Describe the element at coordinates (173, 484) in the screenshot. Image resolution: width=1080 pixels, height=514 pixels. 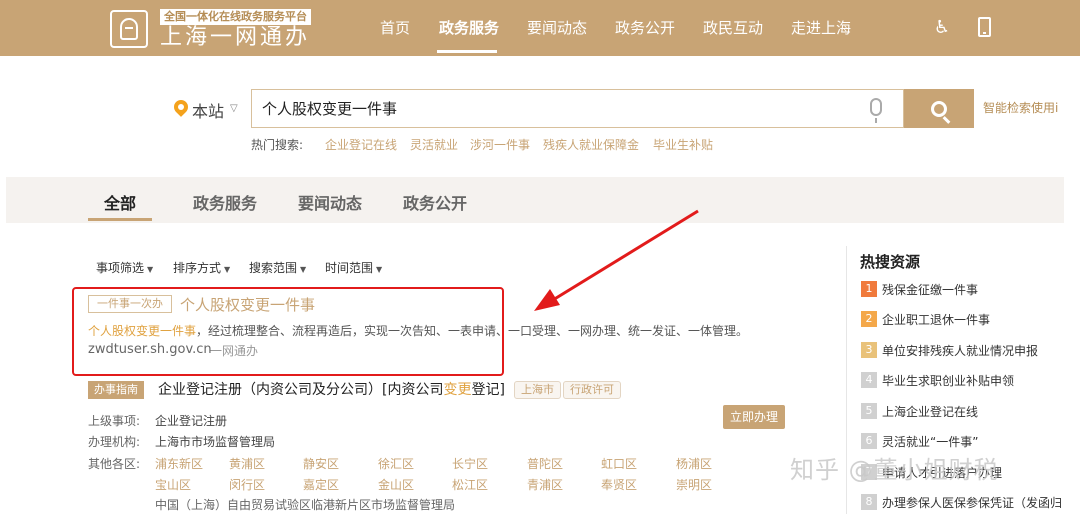
I see `district-link: 宝山区` at that location.